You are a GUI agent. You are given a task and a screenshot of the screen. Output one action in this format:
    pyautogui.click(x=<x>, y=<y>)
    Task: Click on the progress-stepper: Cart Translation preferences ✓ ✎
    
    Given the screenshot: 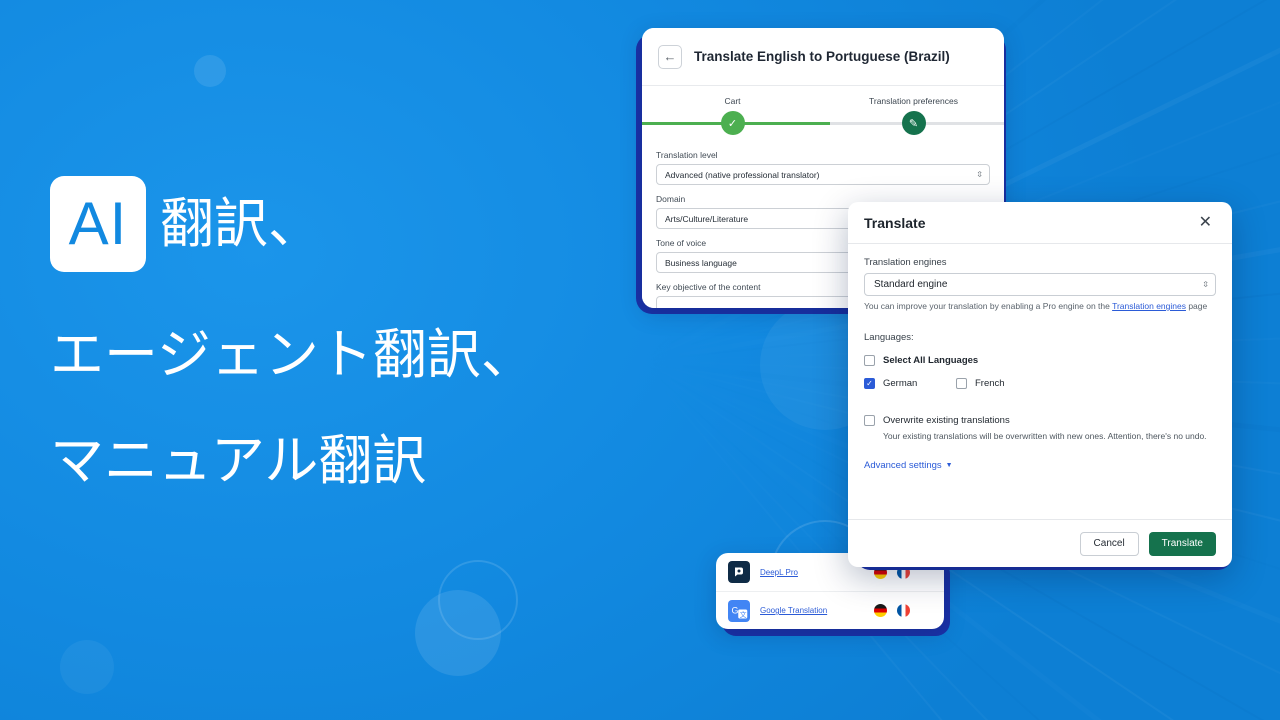 What is the action you would take?
    pyautogui.click(x=823, y=112)
    